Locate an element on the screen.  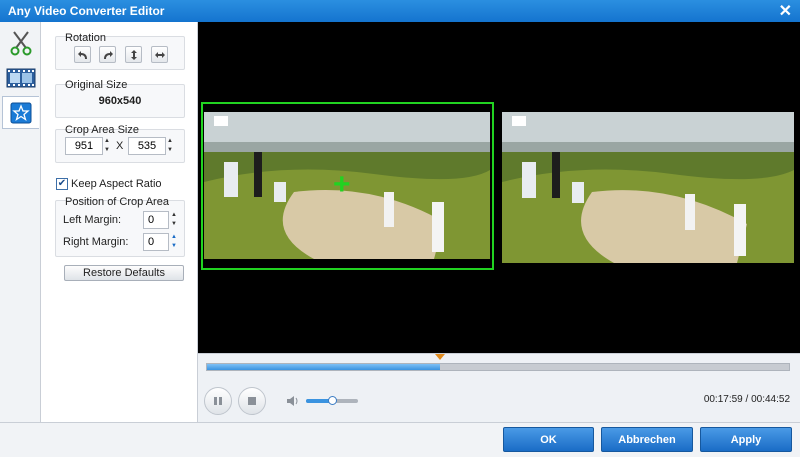
dialog-footer: OK Abbrechen Apply is located at coordinates (400, 439).